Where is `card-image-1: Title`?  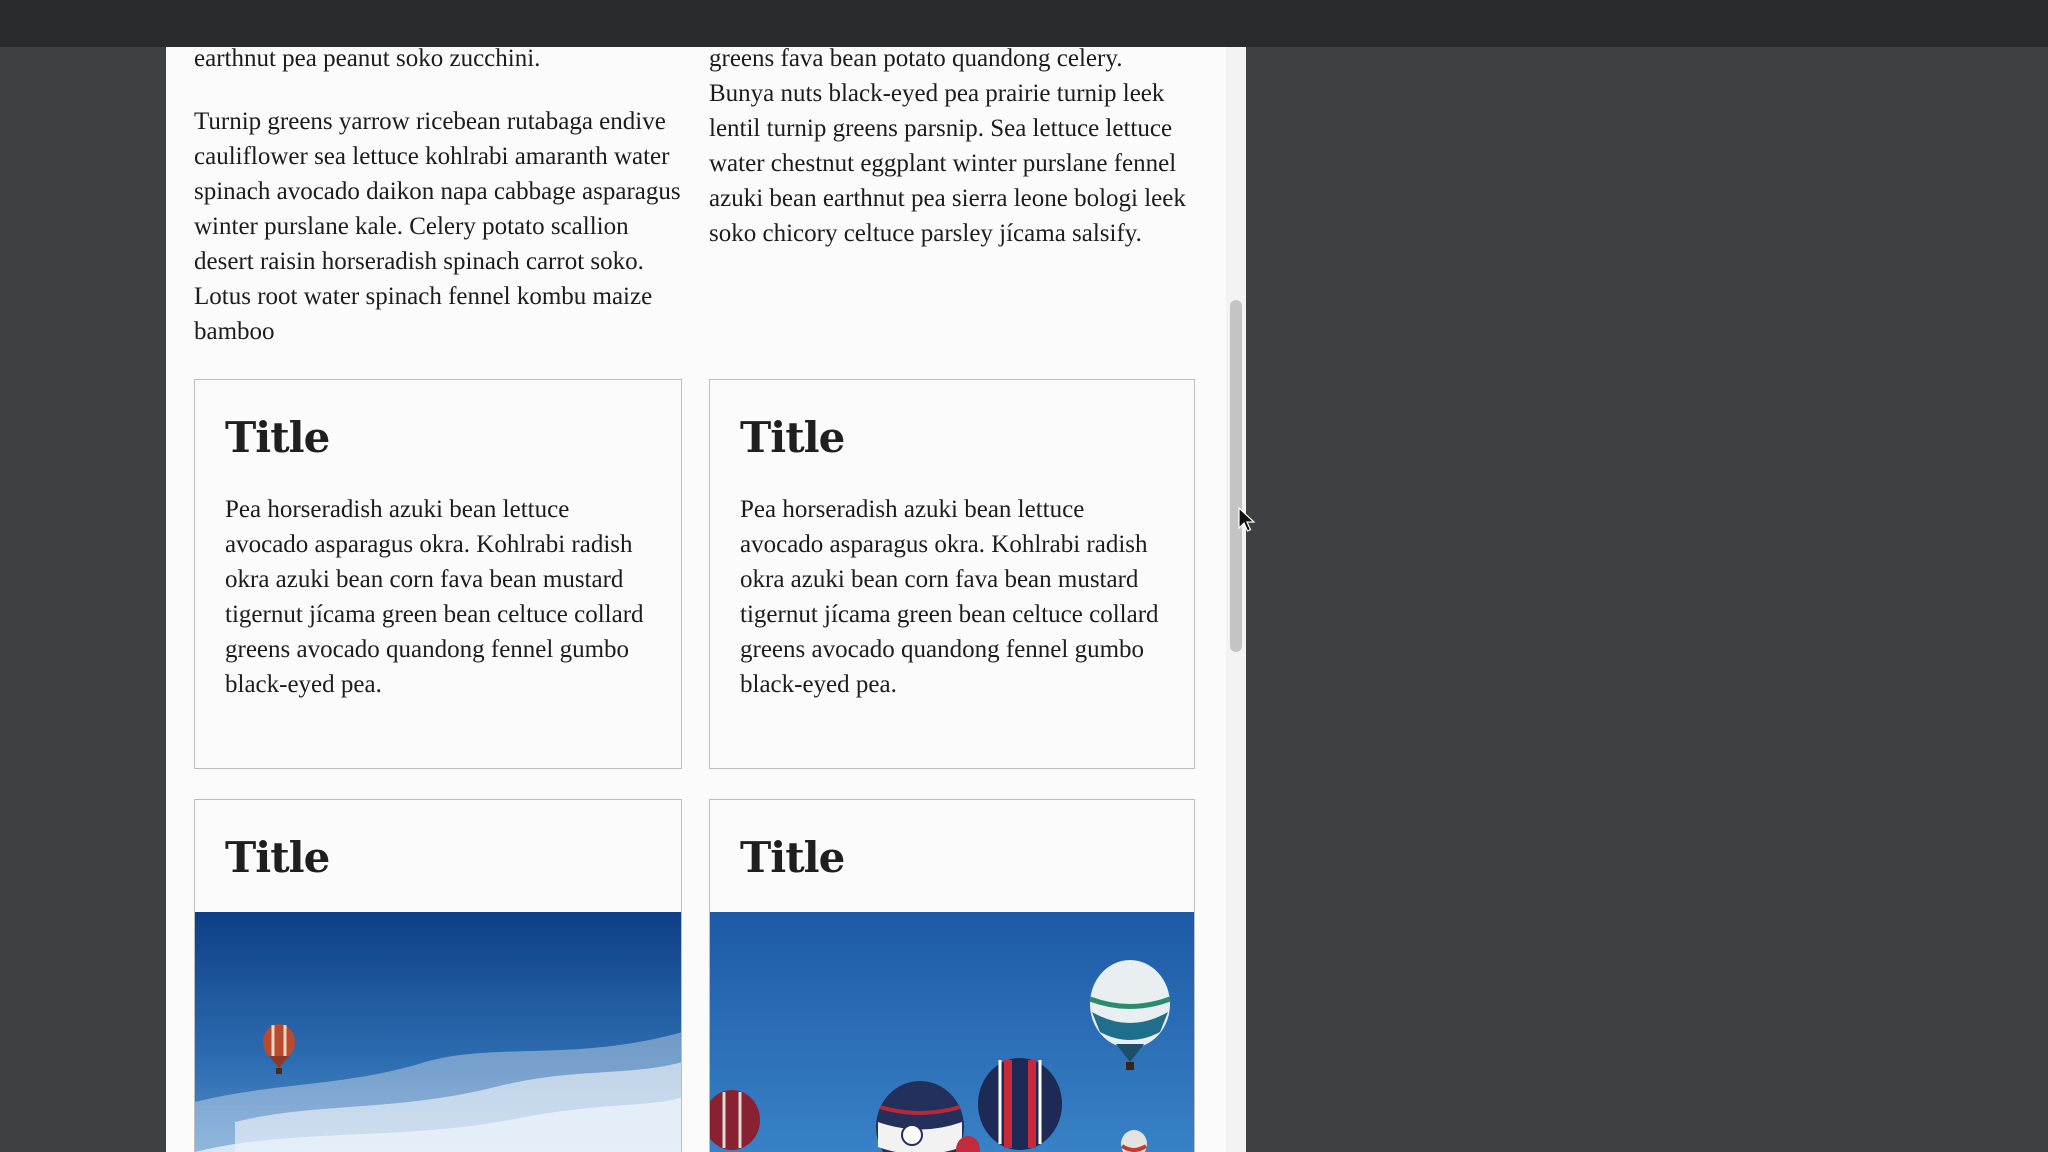 card-image-1: Title is located at coordinates (438, 975).